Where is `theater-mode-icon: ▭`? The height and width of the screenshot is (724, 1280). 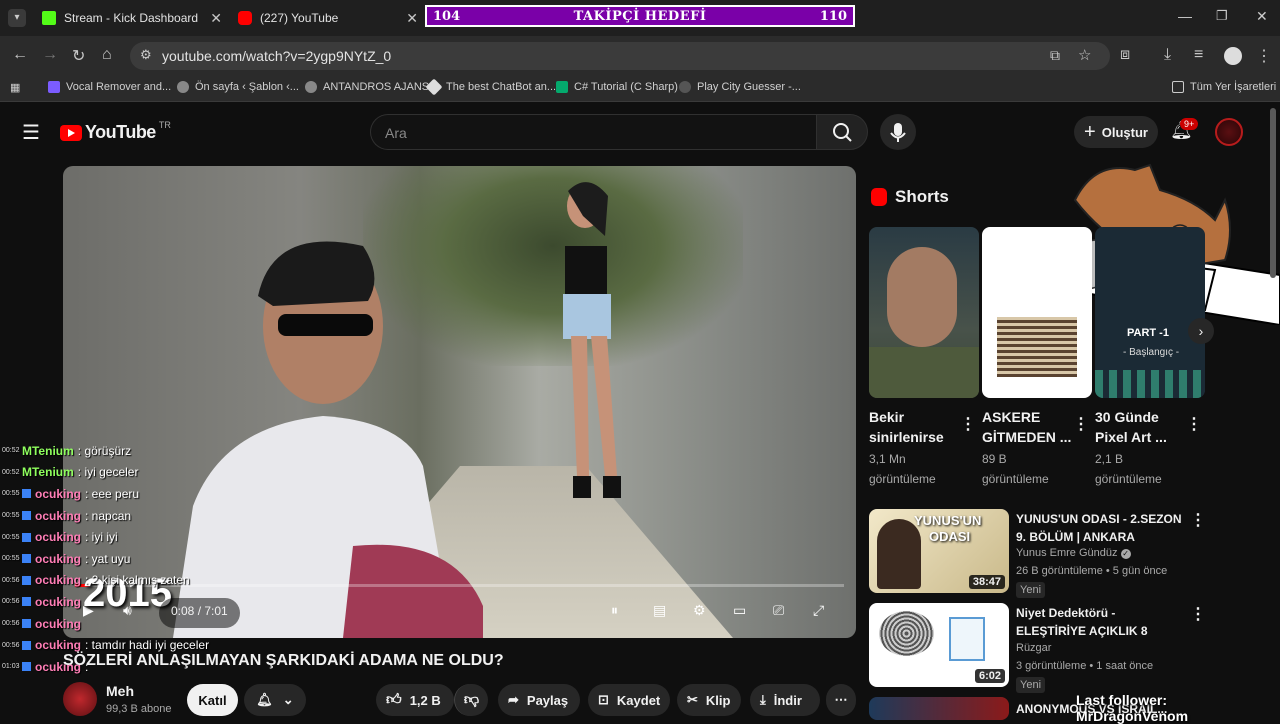 theater-mode-icon: ▭ is located at coordinates (739, 610).